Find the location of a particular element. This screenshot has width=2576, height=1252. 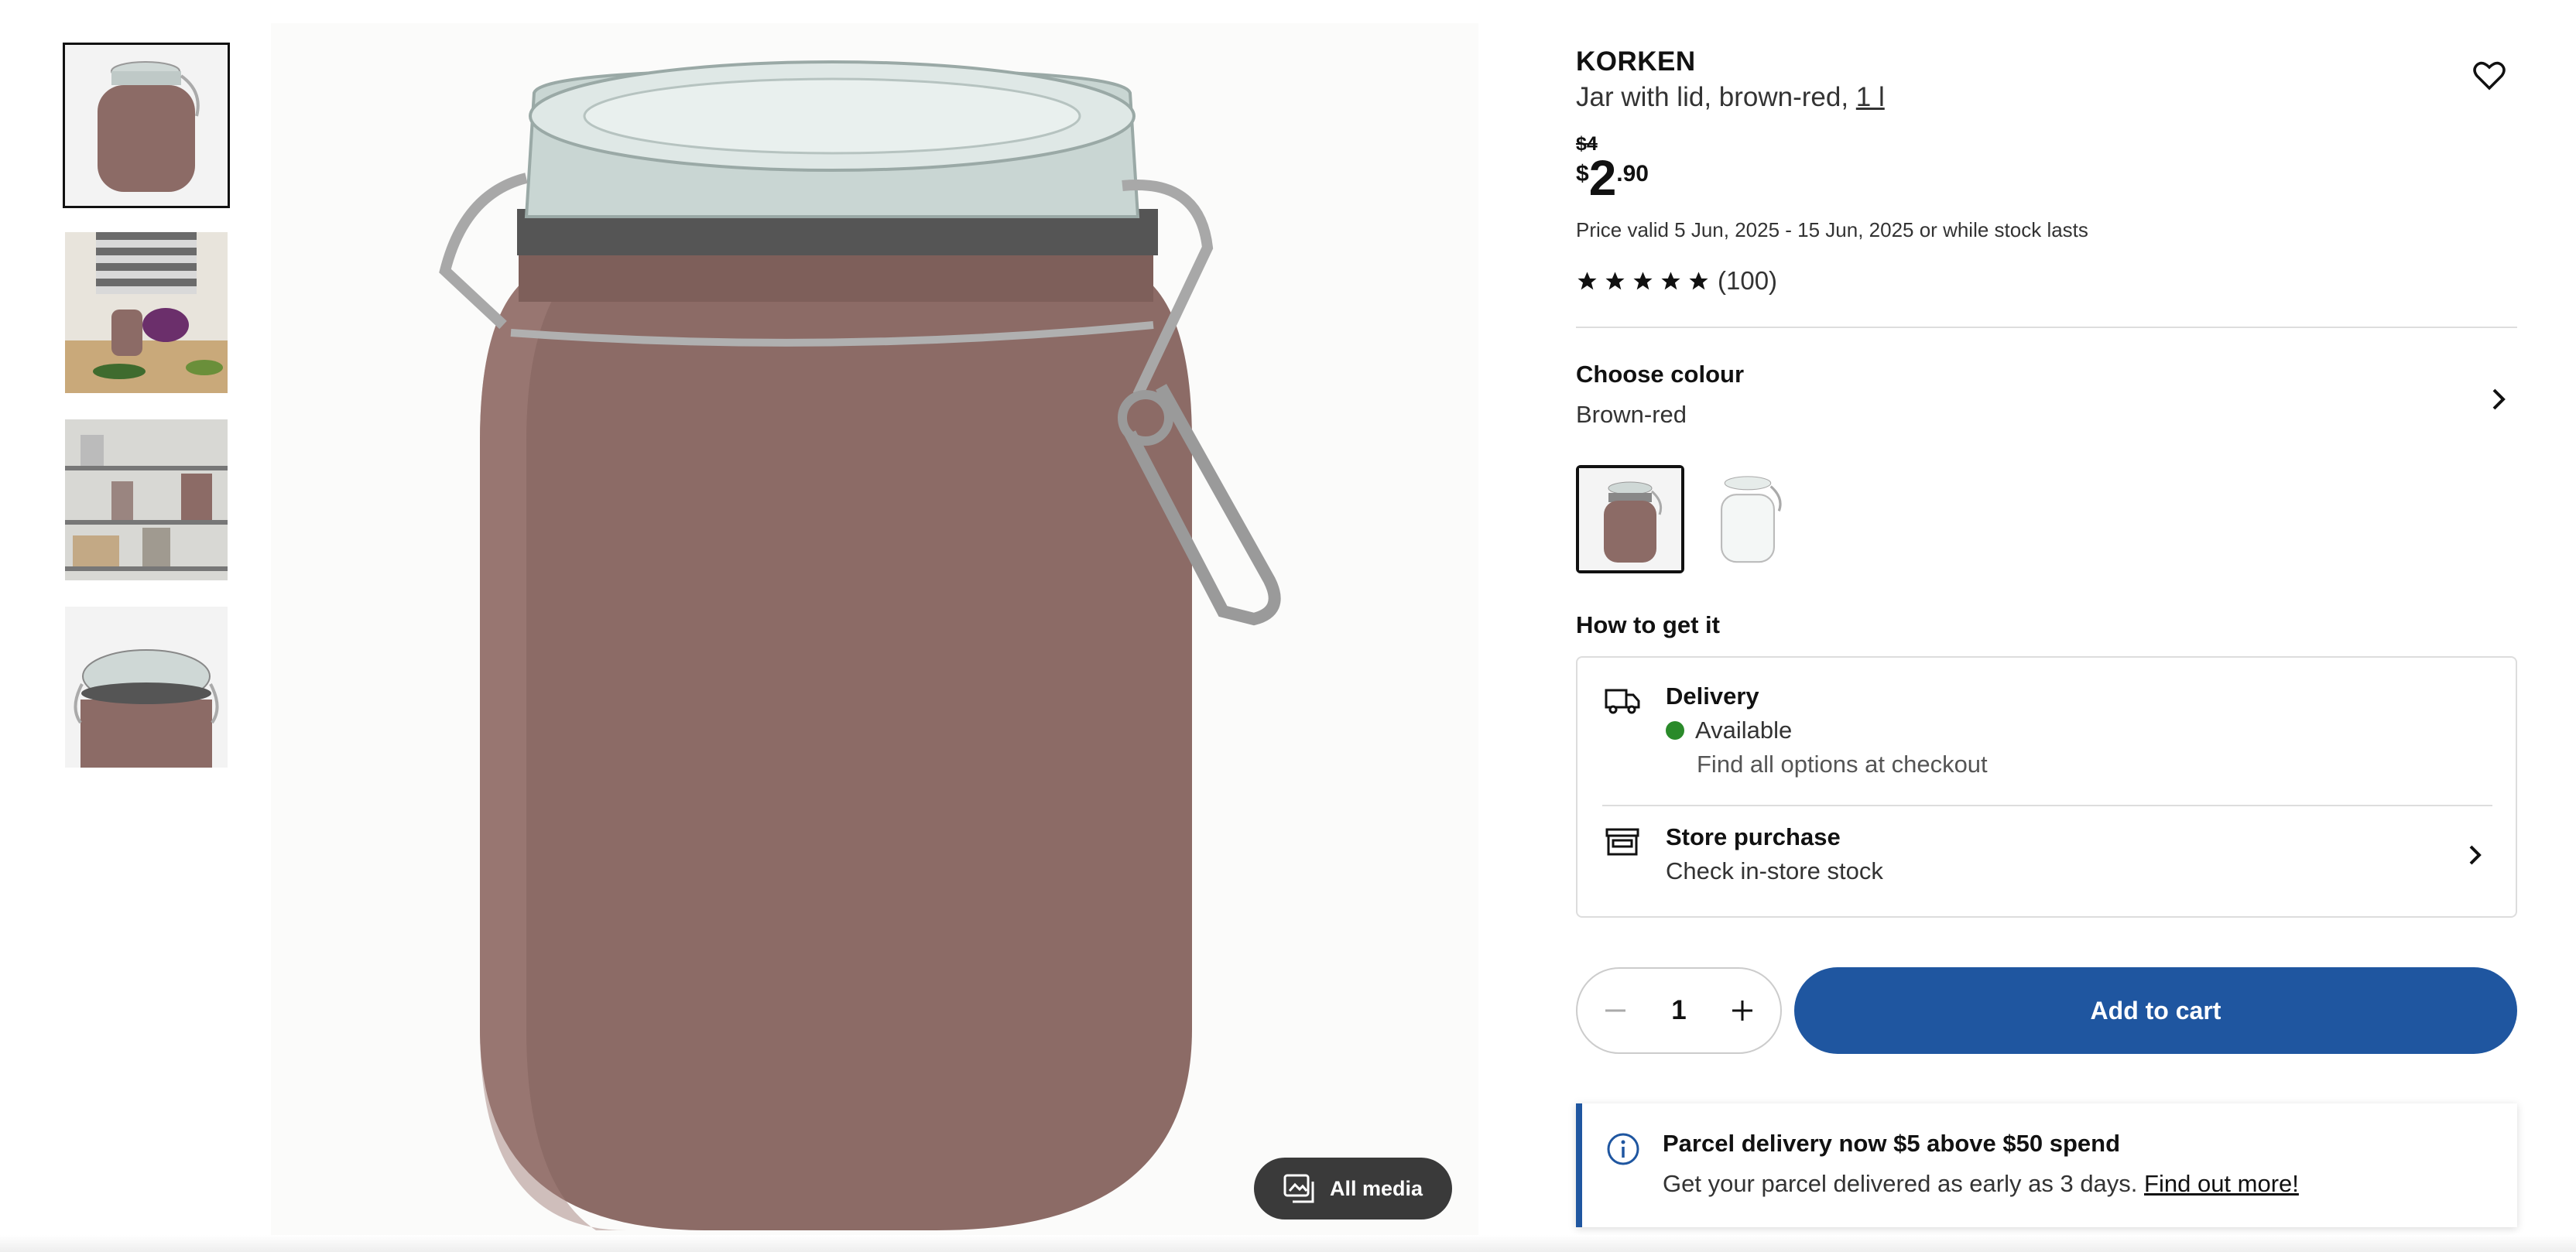

price-integer: 2 is located at coordinates (1602, 178).